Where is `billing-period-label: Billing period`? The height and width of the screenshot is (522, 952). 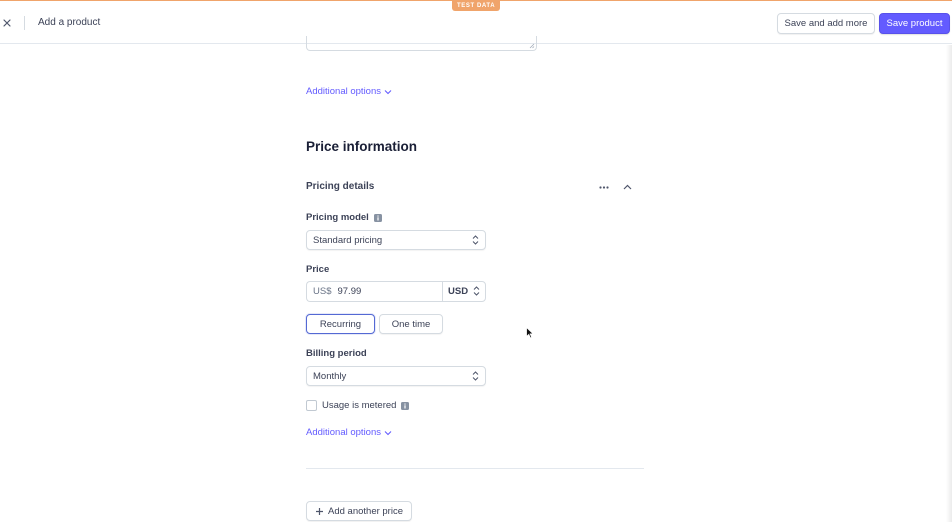
billing-period-label: Billing period is located at coordinates (336, 353).